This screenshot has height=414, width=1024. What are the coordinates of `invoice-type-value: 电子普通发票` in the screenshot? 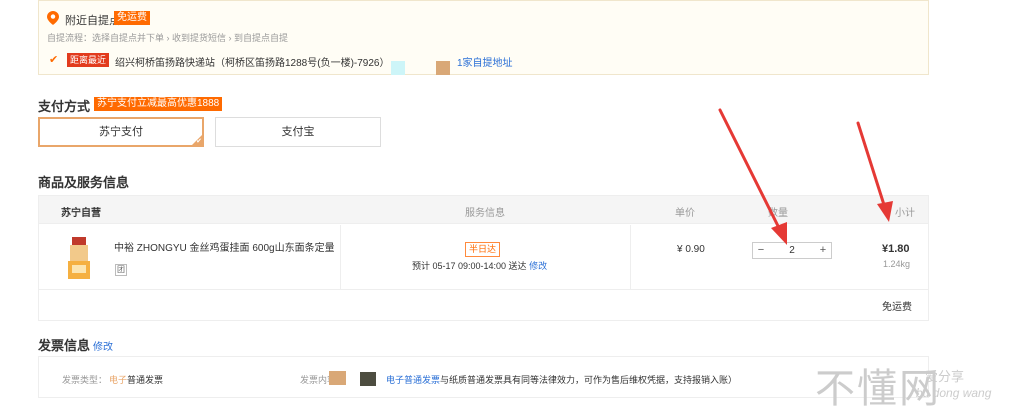 It's located at (136, 379).